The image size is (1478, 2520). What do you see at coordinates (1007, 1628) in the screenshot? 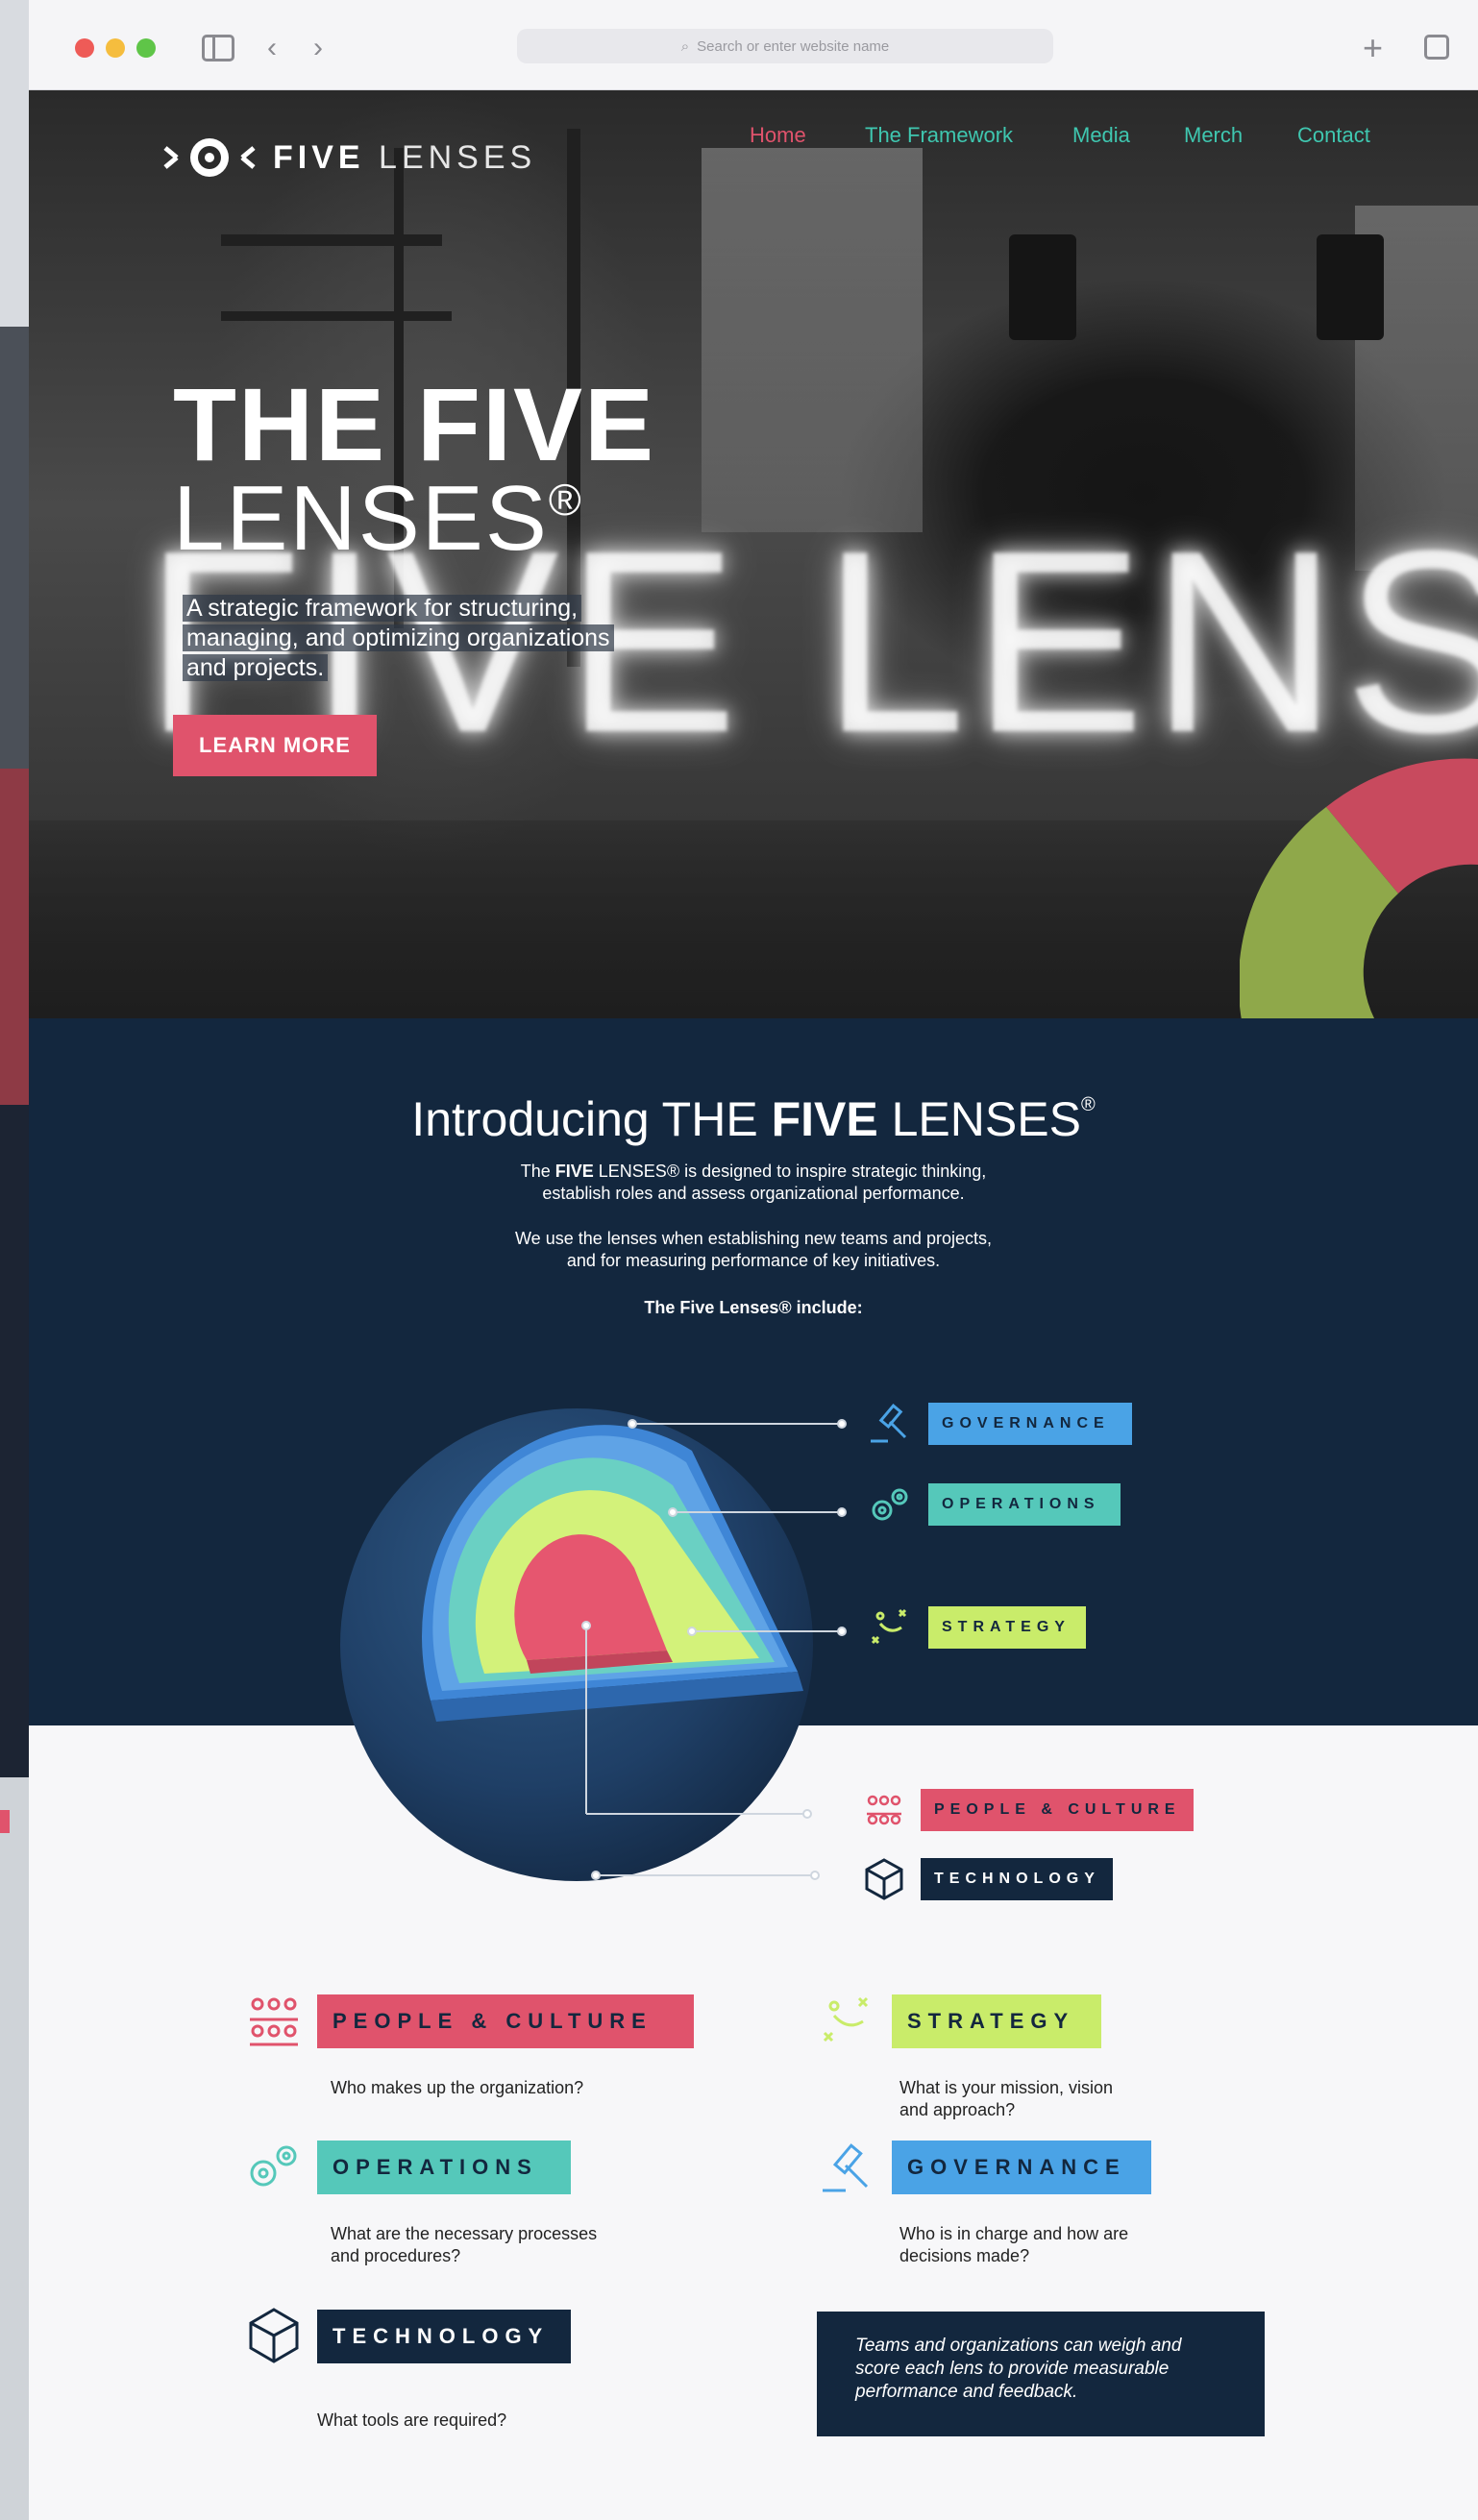
I see `diagram-tag-strategy: STRATEGY` at bounding box center [1007, 1628].